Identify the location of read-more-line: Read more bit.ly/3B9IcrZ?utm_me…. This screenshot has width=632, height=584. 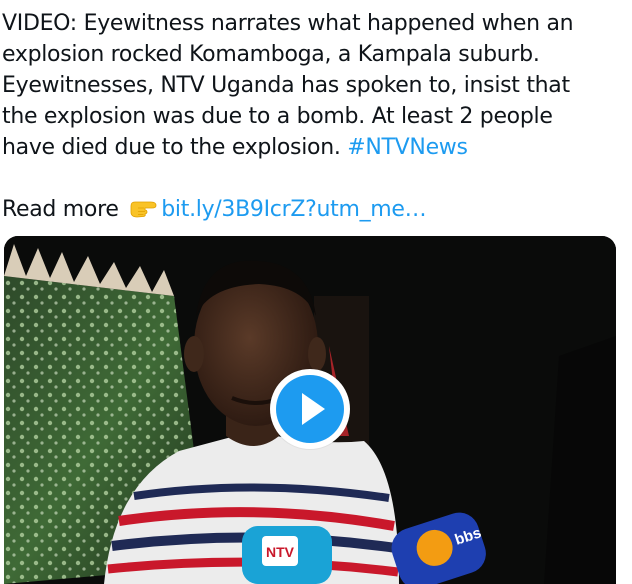
(312, 209).